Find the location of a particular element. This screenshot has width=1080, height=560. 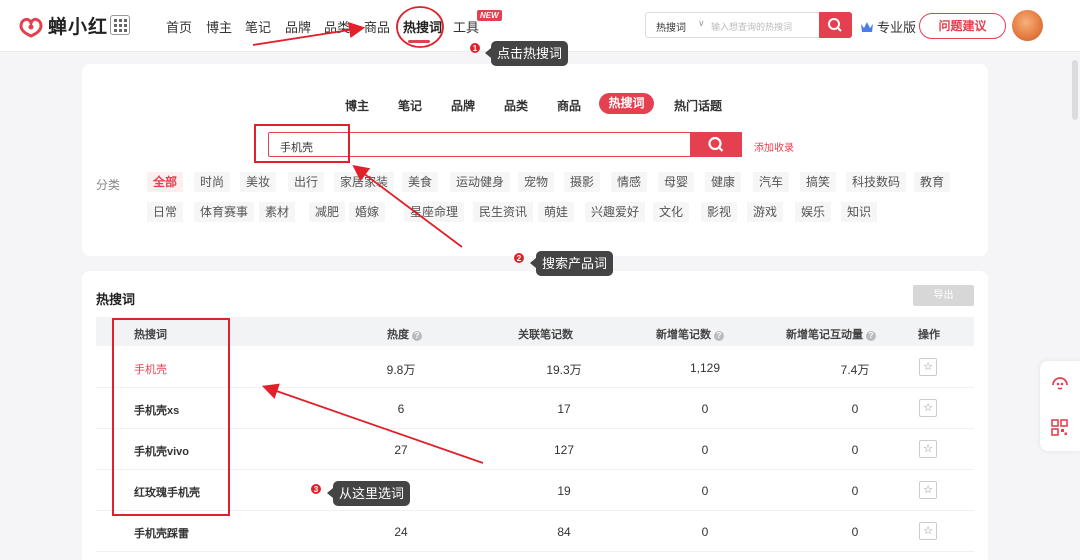

category-chip: 星座命理 is located at coordinates (434, 212).